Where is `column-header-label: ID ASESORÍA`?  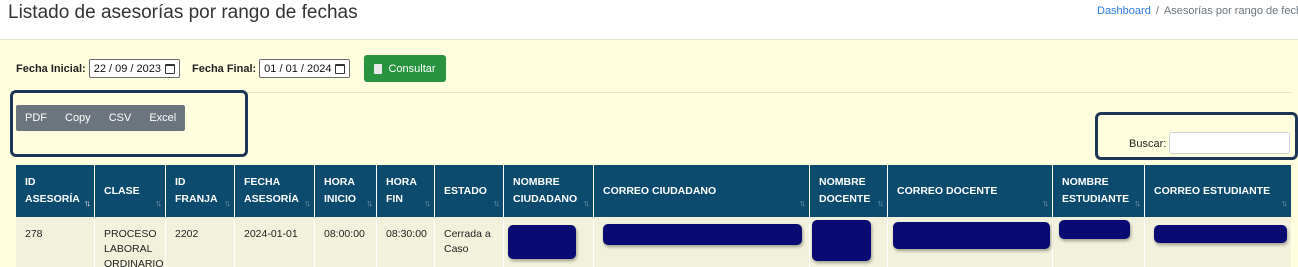
column-header-label: ID ASESORÍA is located at coordinates (52, 190).